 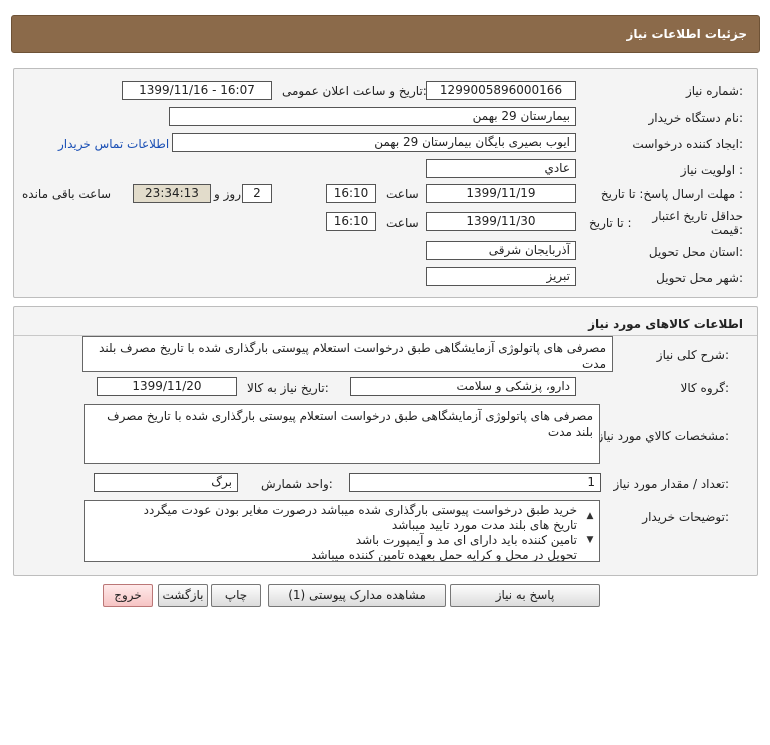 What do you see at coordinates (351, 193) in the screenshot?
I see `deadline-time-field: 16:10` at bounding box center [351, 193].